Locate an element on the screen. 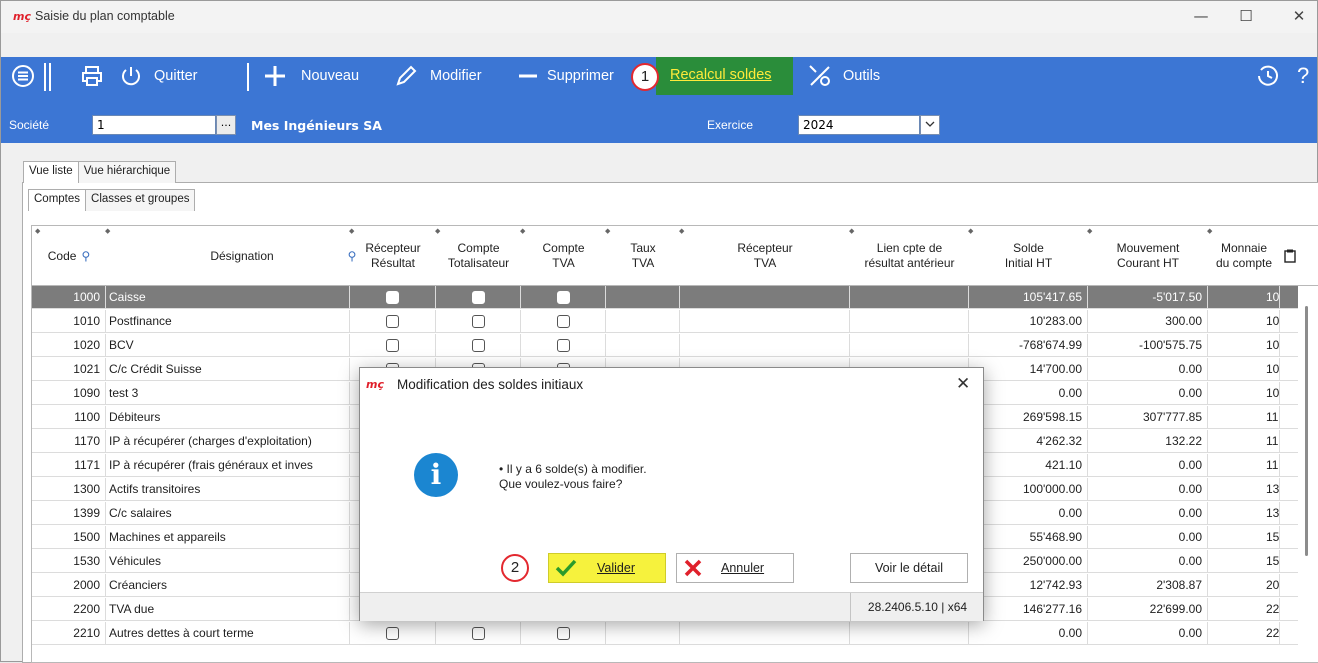 The height and width of the screenshot is (663, 1318). cell-name: BCV is located at coordinates (228, 345).